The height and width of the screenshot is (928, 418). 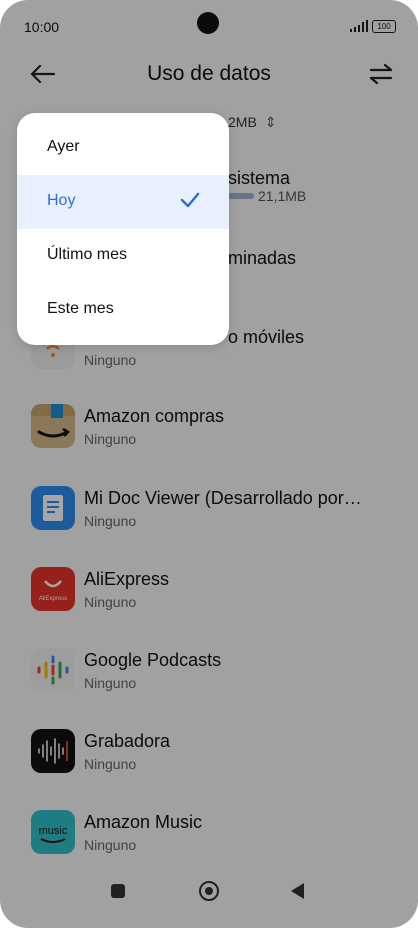 What do you see at coordinates (61, 200) in the screenshot?
I see `menu-item-label: Hoy` at bounding box center [61, 200].